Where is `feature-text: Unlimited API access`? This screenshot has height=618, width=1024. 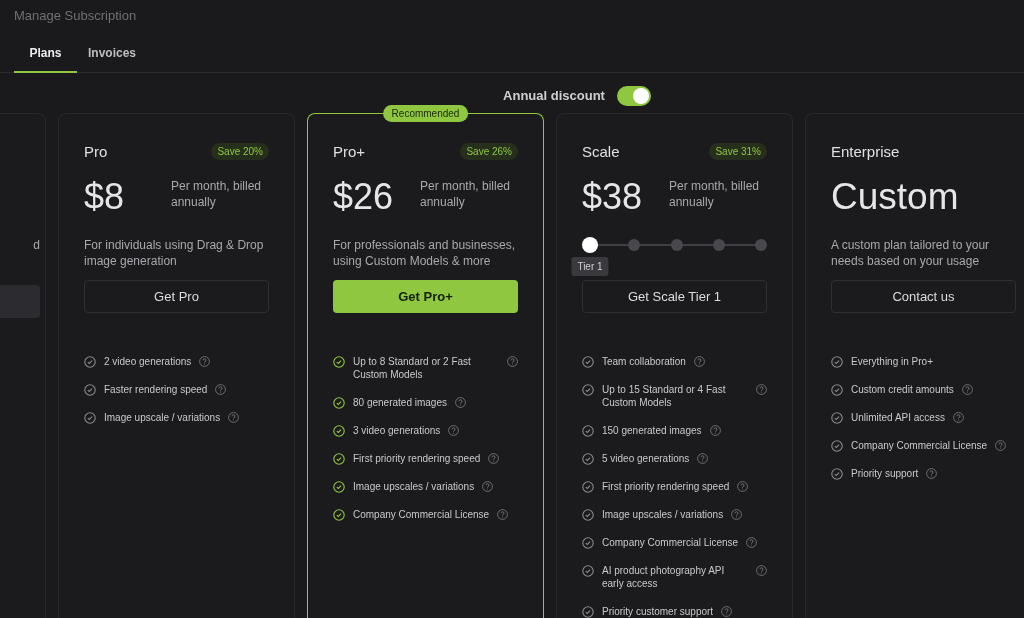 feature-text: Unlimited API access is located at coordinates (898, 417).